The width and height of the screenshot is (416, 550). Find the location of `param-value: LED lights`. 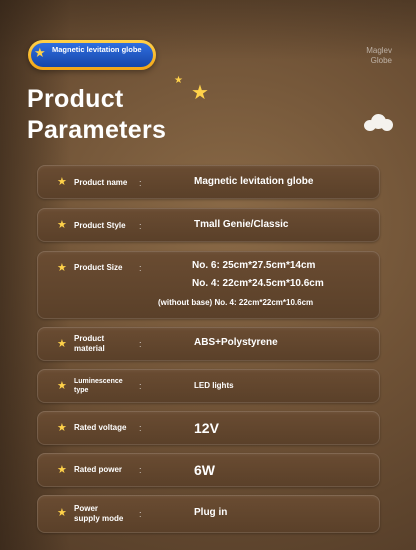

param-value: LED lights is located at coordinates (214, 385).